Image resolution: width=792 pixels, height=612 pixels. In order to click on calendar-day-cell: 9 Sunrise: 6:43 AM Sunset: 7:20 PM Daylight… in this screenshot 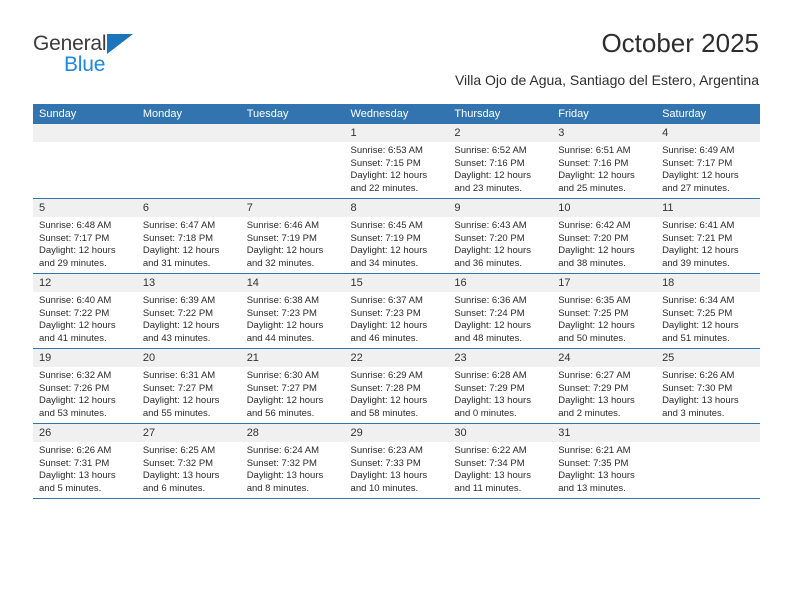, I will do `click(500, 236)`.